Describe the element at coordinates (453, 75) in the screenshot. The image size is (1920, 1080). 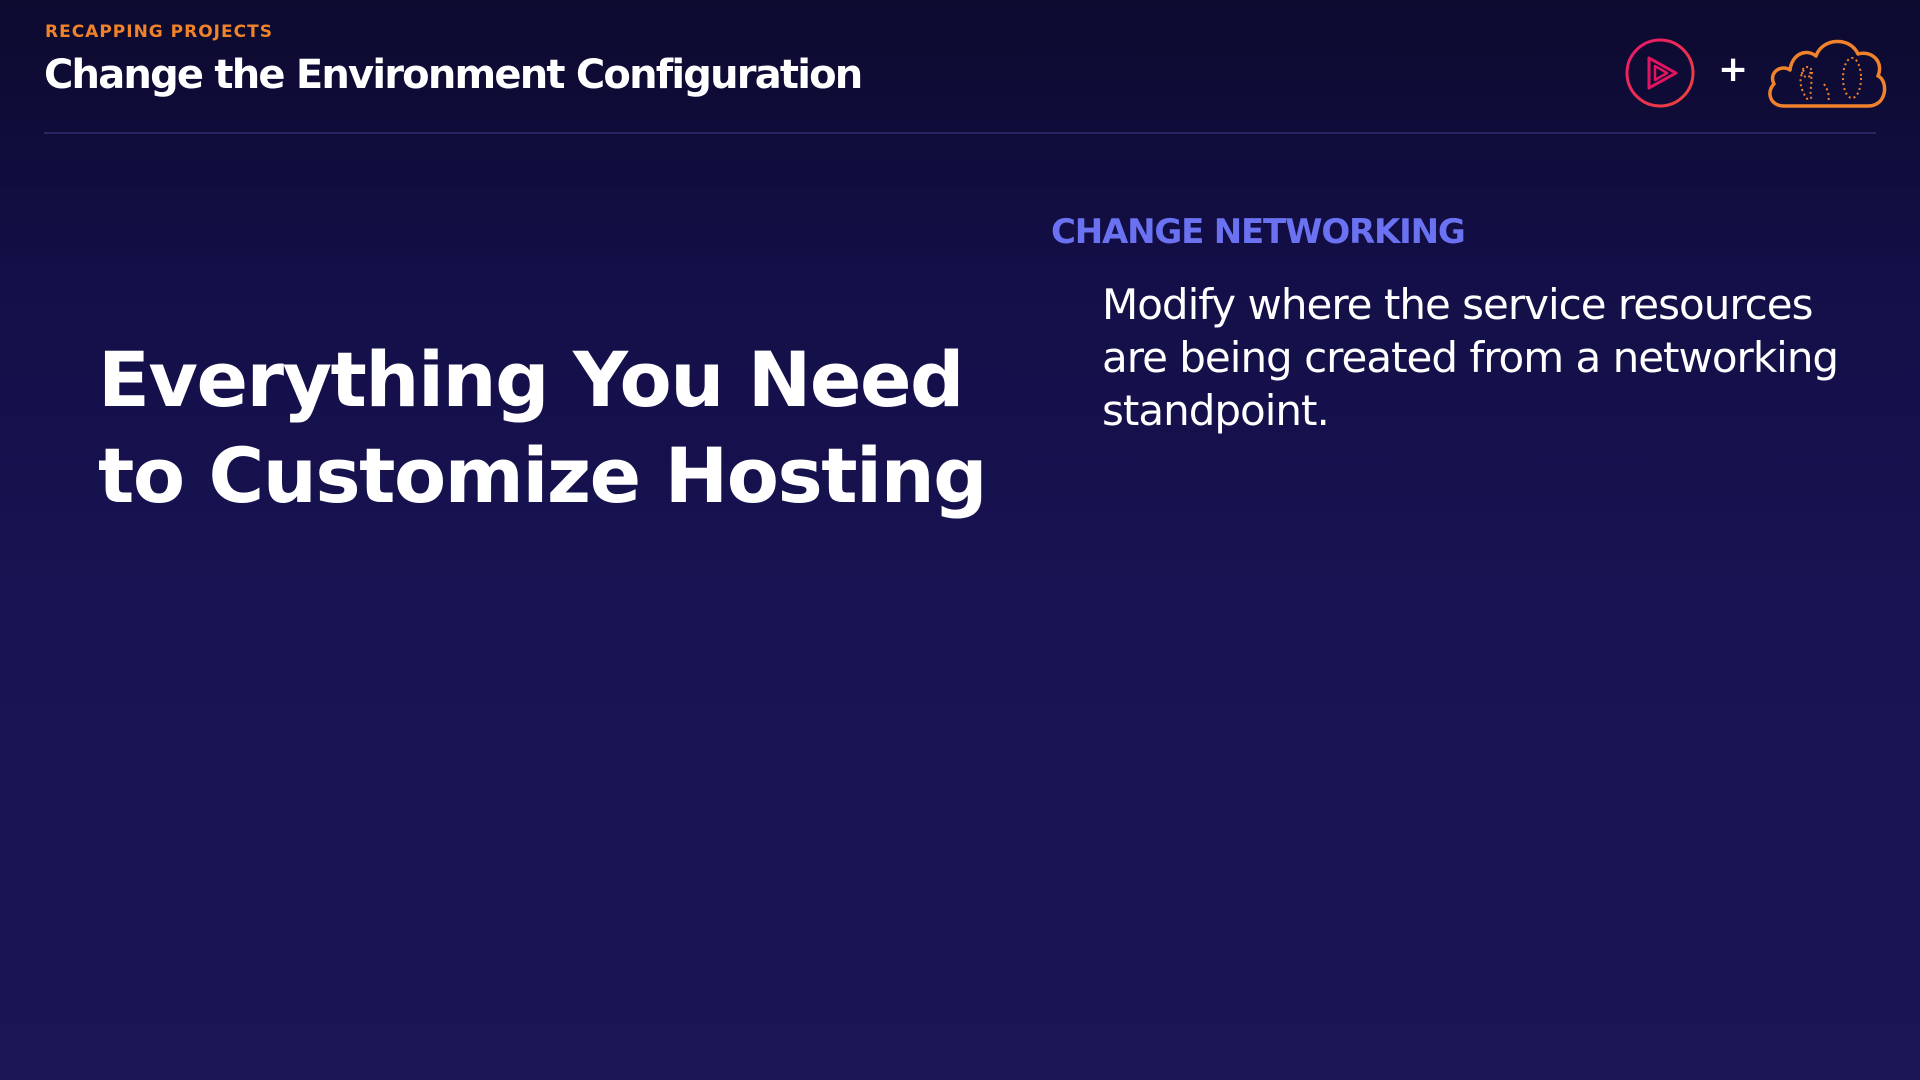
I see `page-title: Change the Environment Configuration` at that location.